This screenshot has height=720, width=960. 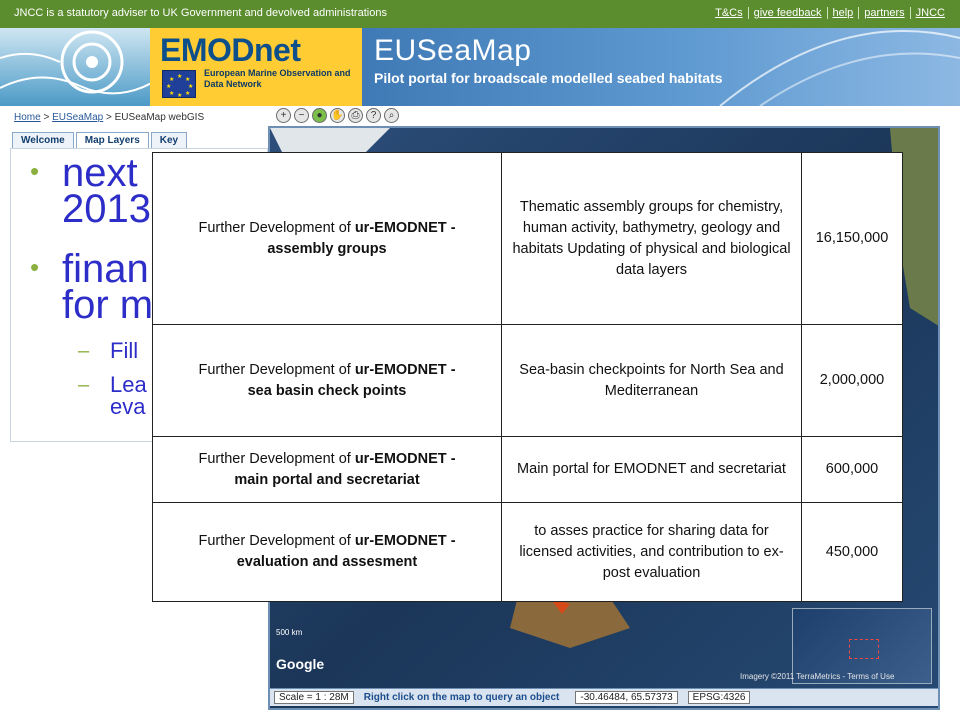 What do you see at coordinates (839, 67) in the screenshot?
I see `decorative-arc-icon` at bounding box center [839, 67].